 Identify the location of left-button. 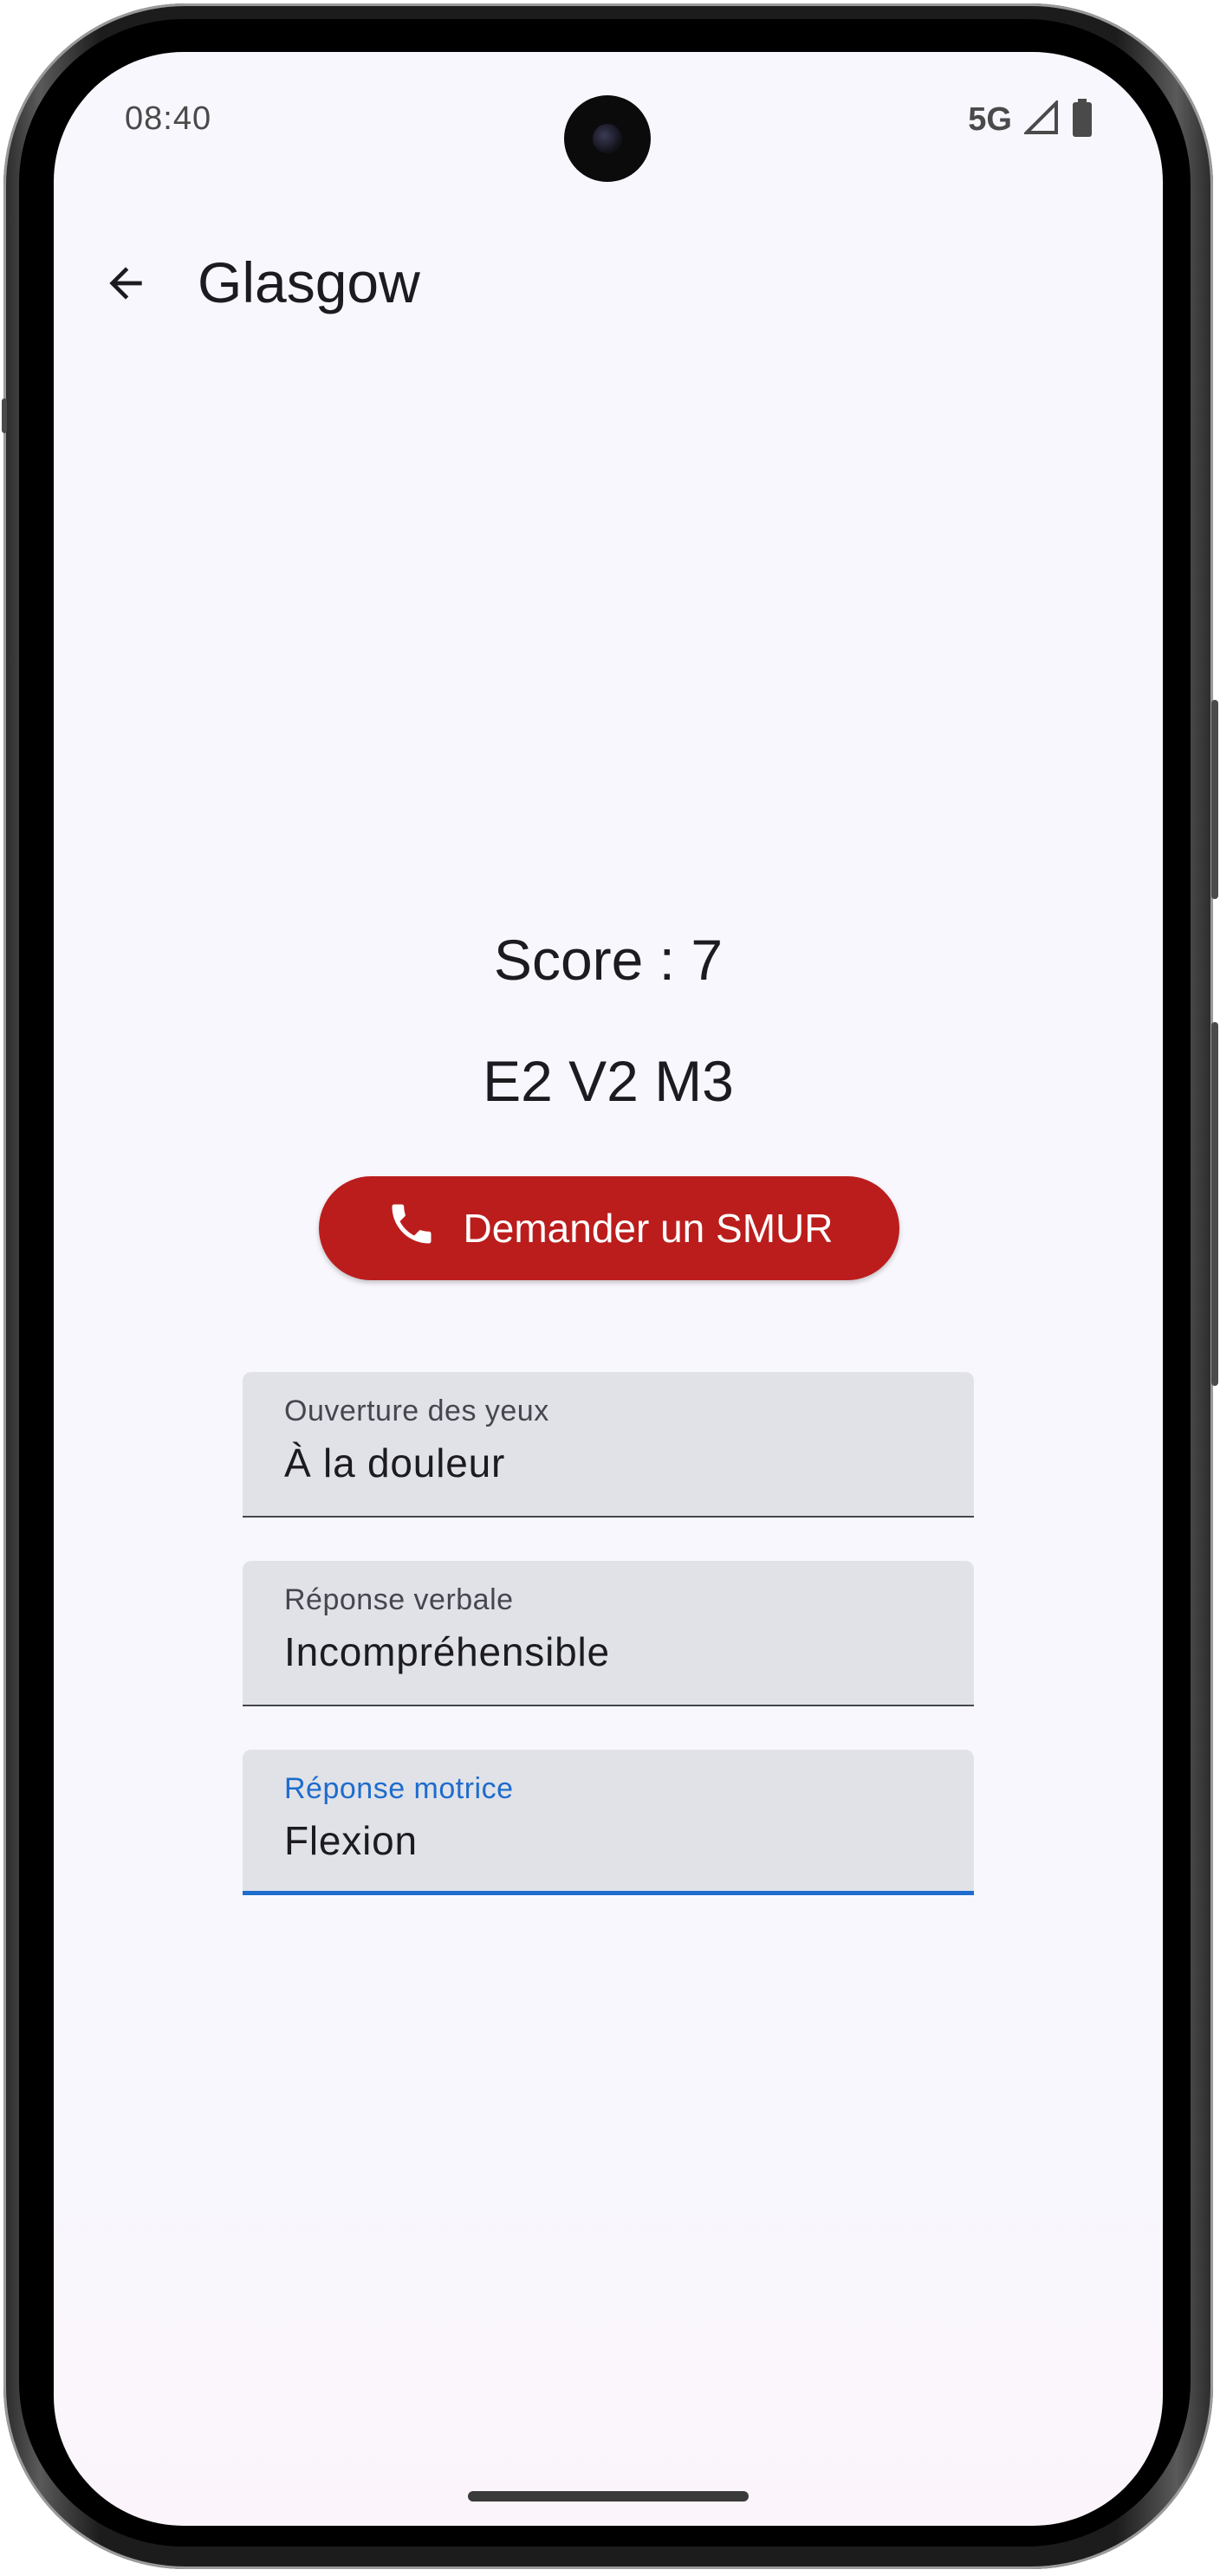
(4, 415).